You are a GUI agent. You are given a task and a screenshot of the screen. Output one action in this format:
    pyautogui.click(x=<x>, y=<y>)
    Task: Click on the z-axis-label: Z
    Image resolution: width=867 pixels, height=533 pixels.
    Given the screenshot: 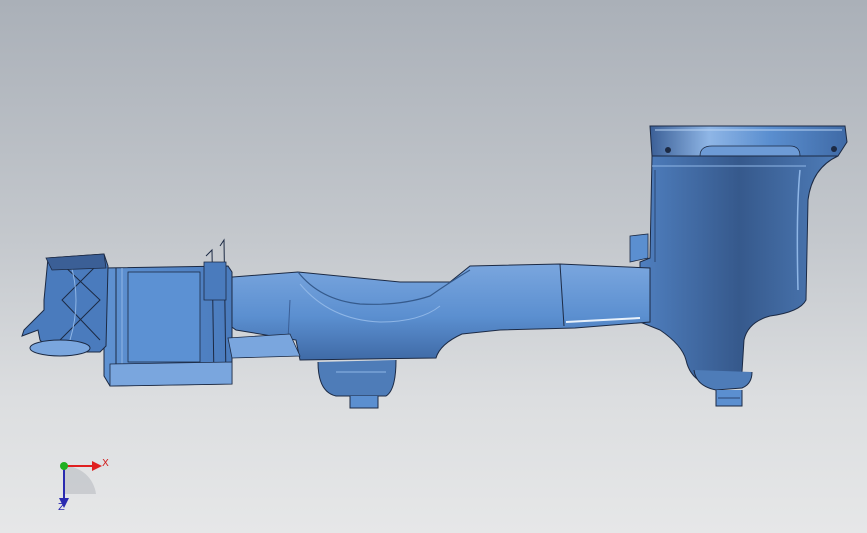 What is the action you would take?
    pyautogui.click(x=61, y=507)
    